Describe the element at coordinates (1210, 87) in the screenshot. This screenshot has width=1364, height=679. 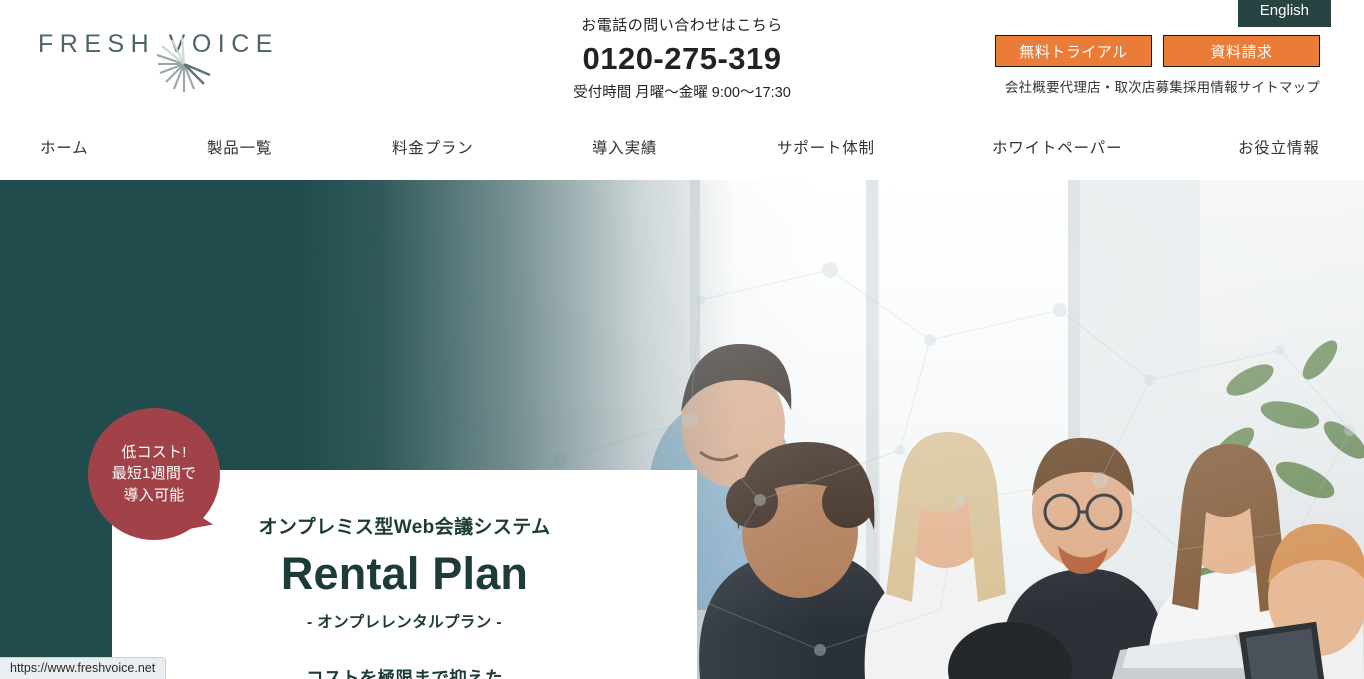
I see `sublink-recruitment: 採用情報` at that location.